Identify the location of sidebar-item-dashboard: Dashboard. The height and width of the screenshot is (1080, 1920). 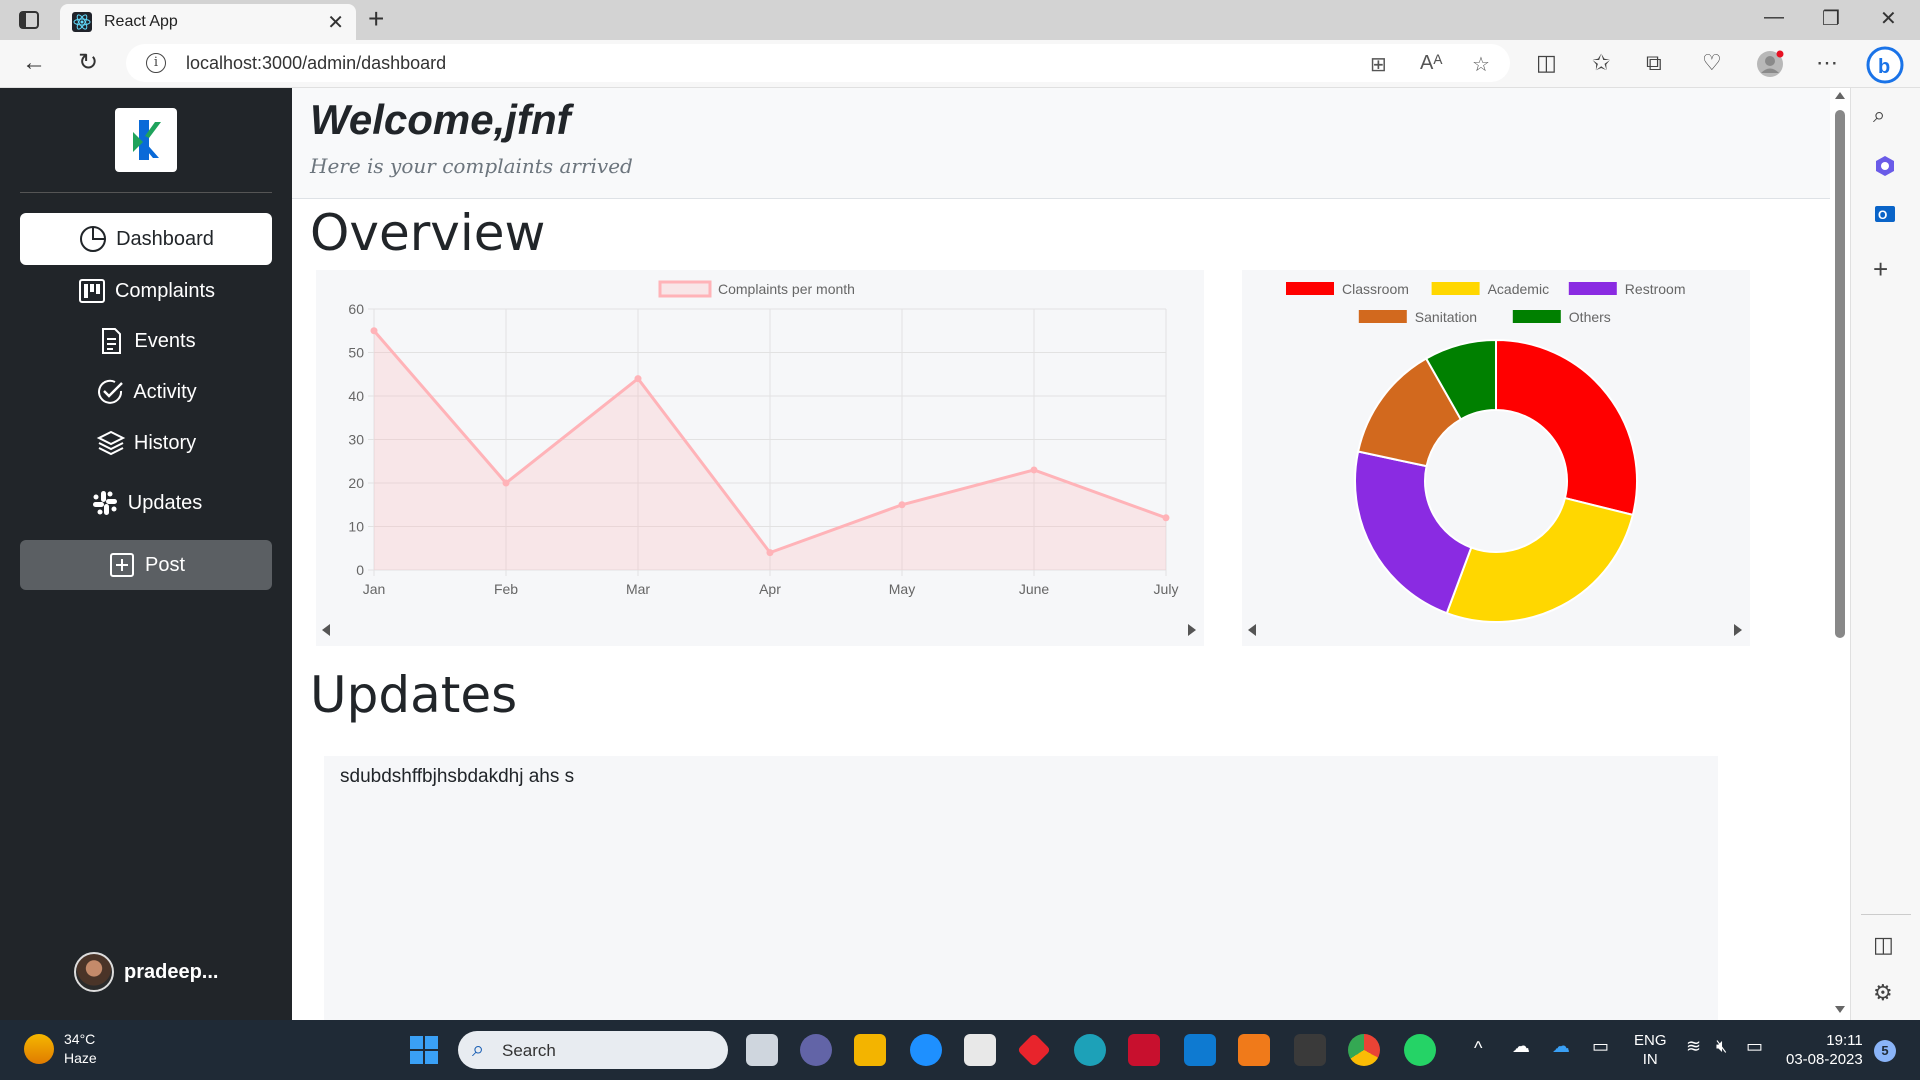
(146, 239).